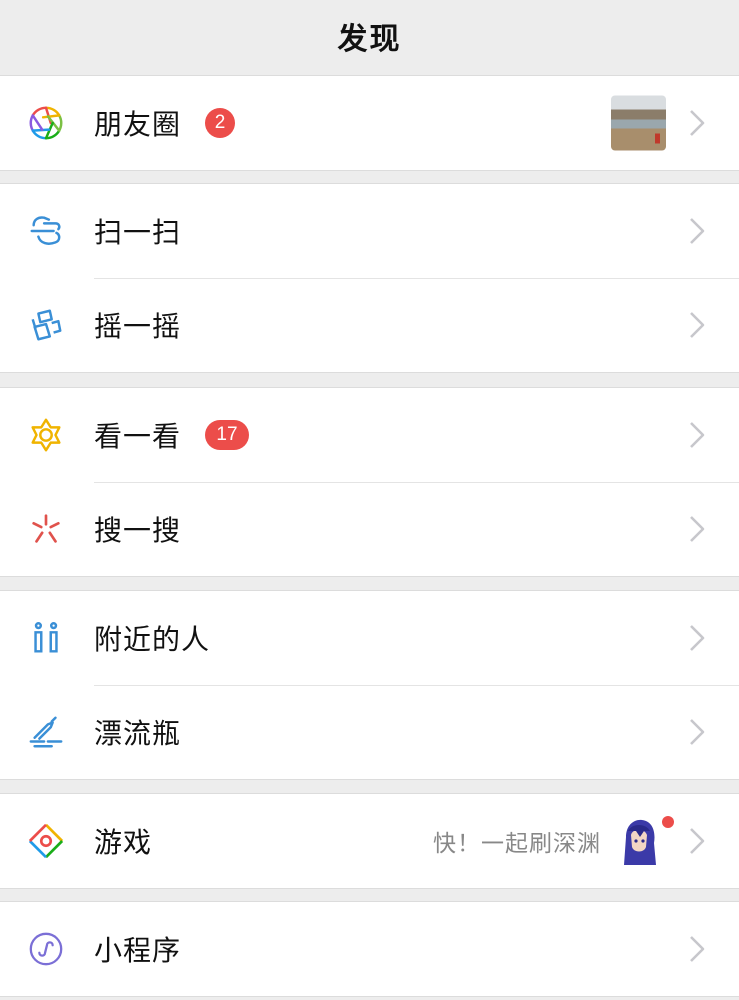 This screenshot has width=739, height=1000. I want to click on top-stories-star-icon, so click(46, 435).